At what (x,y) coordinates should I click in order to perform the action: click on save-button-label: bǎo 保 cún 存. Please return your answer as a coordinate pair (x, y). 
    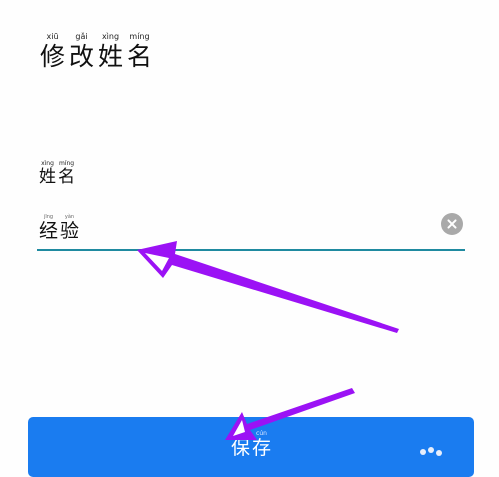
    Looking at the image, I should click on (251, 444).